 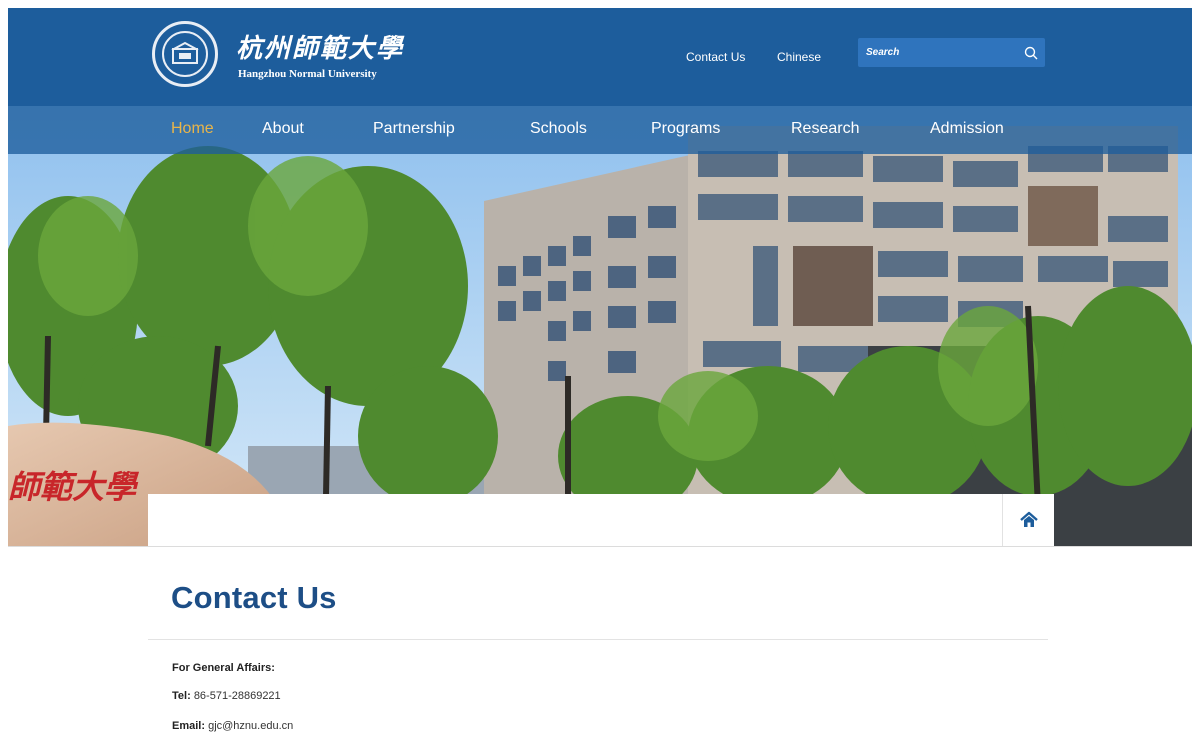 What do you see at coordinates (685, 129) in the screenshot?
I see `nav-item-programs: Programs` at bounding box center [685, 129].